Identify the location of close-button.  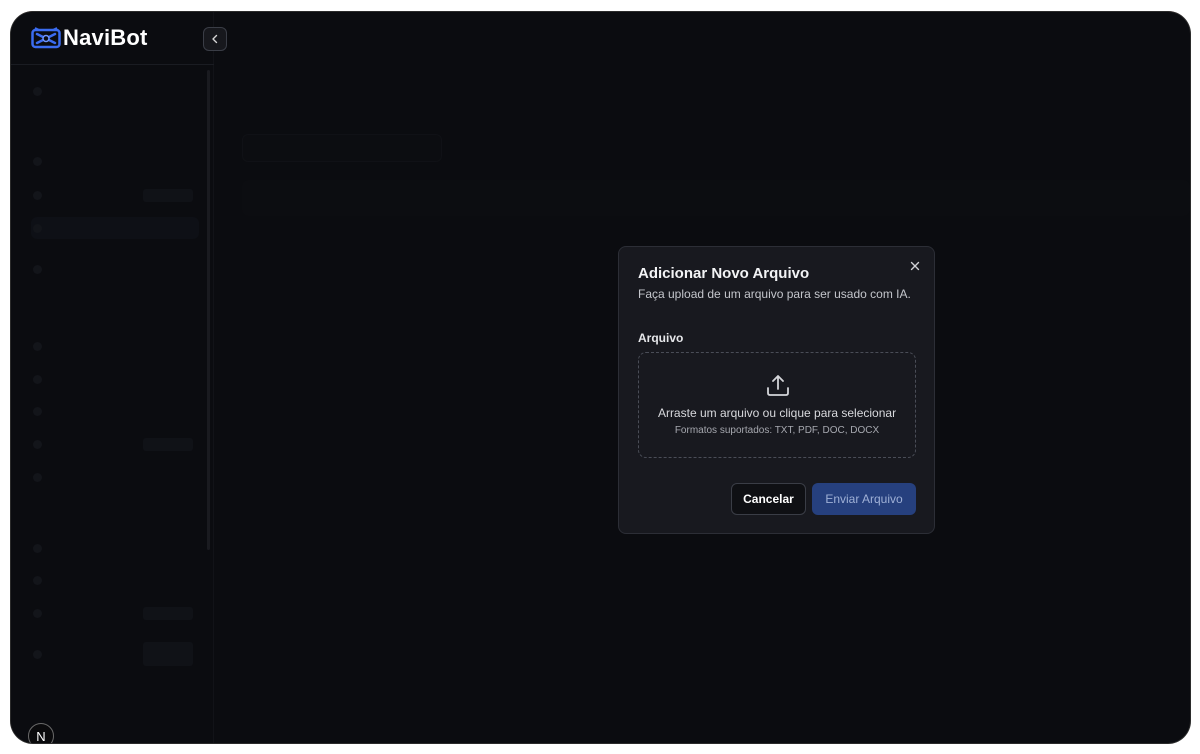
(915, 266).